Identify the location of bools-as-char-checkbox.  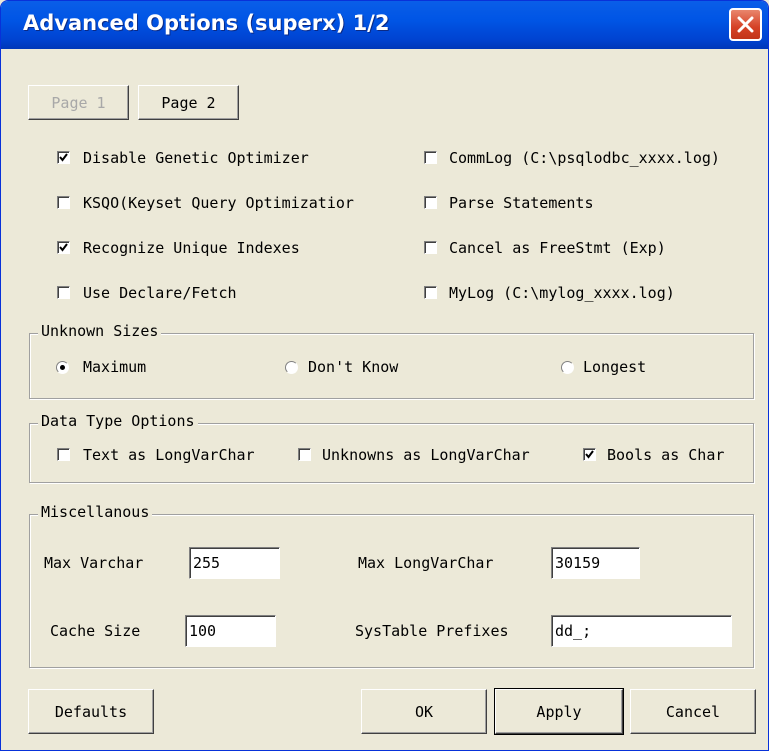
(589, 454).